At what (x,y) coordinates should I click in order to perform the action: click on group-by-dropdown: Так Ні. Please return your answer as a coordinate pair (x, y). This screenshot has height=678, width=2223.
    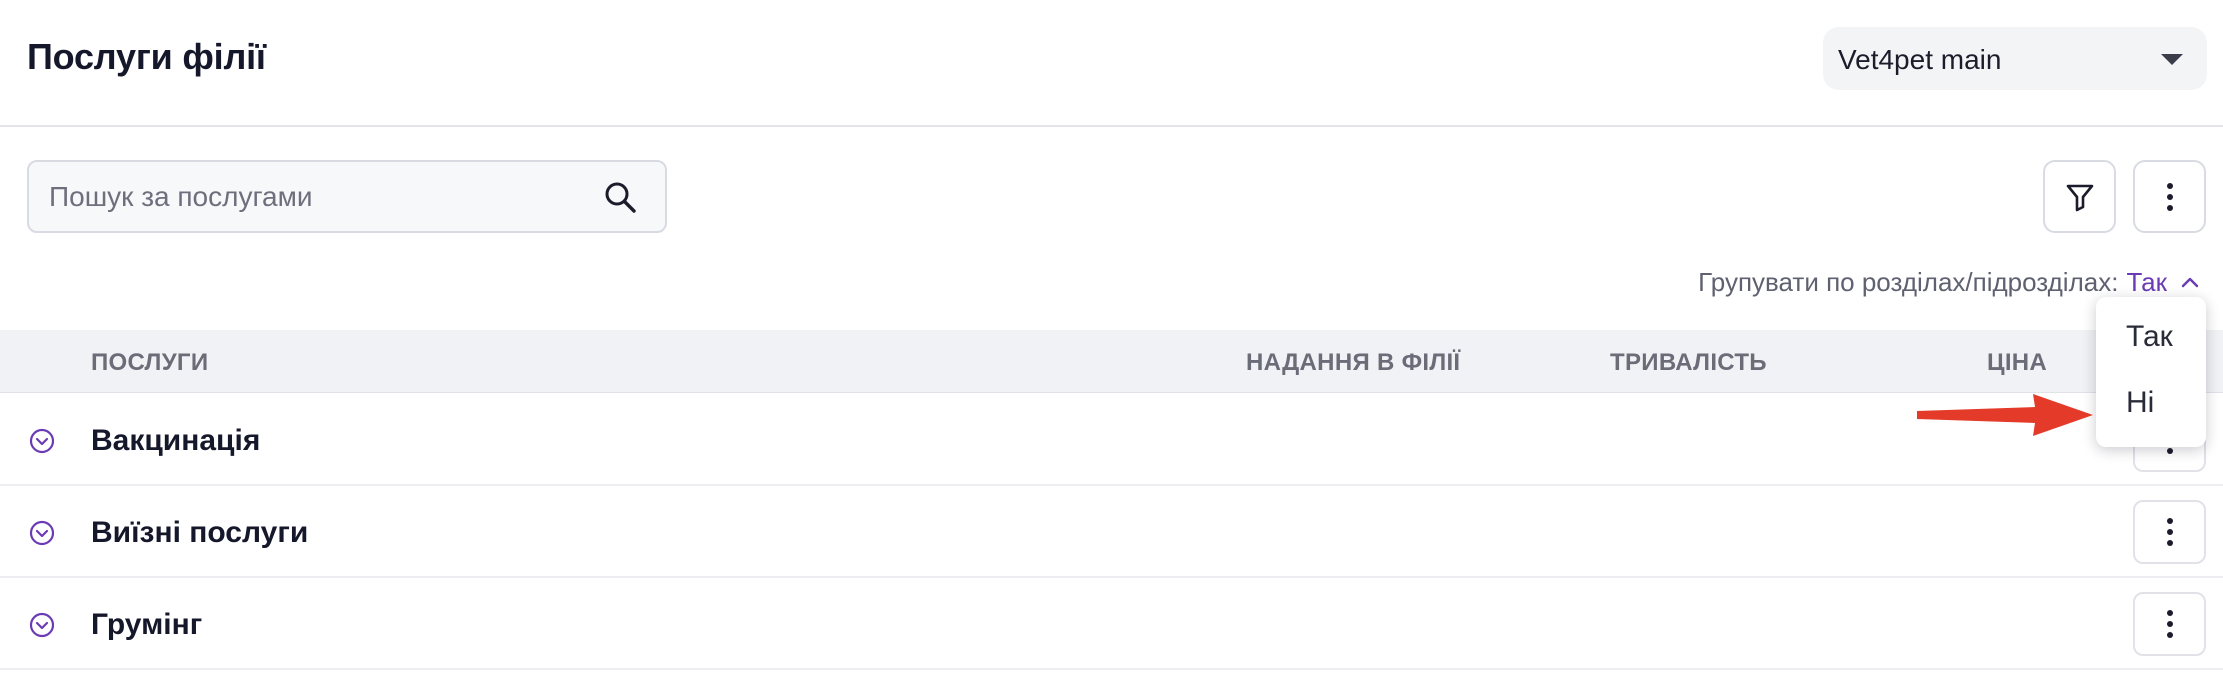
    Looking at the image, I should click on (2151, 372).